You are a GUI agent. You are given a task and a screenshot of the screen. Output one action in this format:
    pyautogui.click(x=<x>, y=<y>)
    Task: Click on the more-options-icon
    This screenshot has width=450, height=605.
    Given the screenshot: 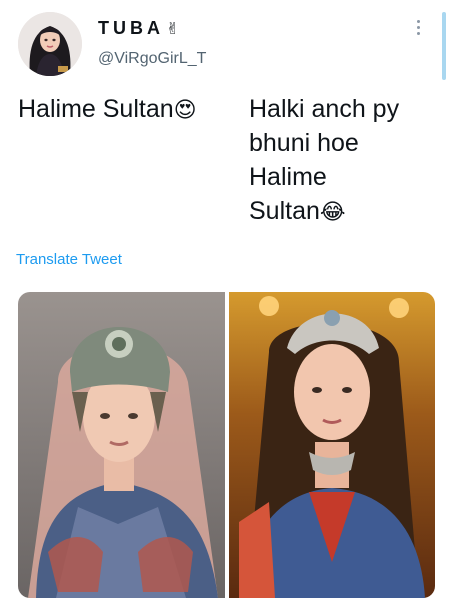 What is the action you would take?
    pyautogui.click(x=418, y=27)
    